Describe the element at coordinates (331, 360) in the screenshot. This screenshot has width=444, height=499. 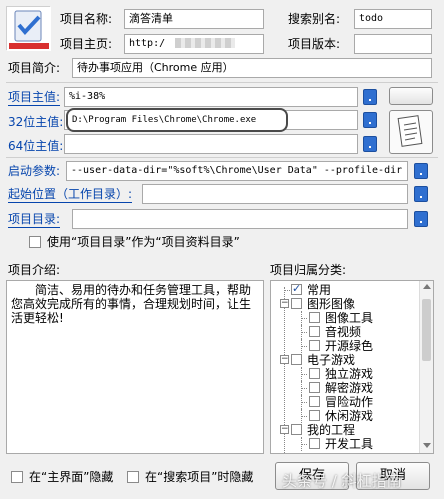
I see `category-label: 电子游戏` at that location.